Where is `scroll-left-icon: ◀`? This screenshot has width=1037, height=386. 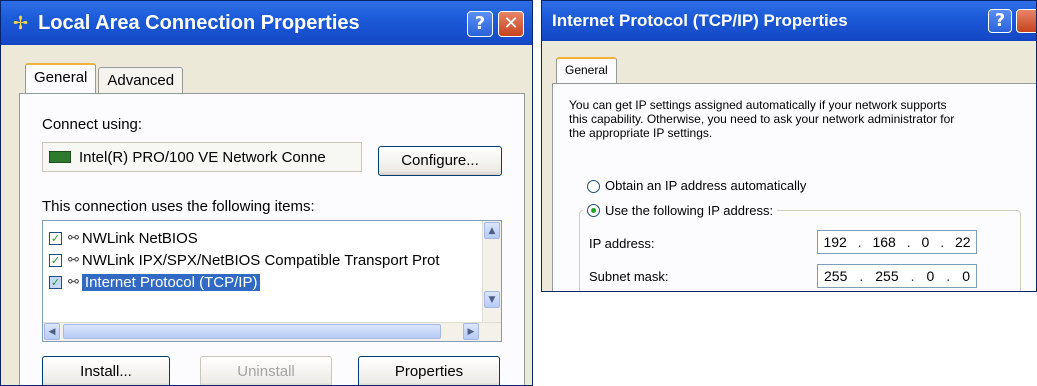 scroll-left-icon: ◀ is located at coordinates (52, 331).